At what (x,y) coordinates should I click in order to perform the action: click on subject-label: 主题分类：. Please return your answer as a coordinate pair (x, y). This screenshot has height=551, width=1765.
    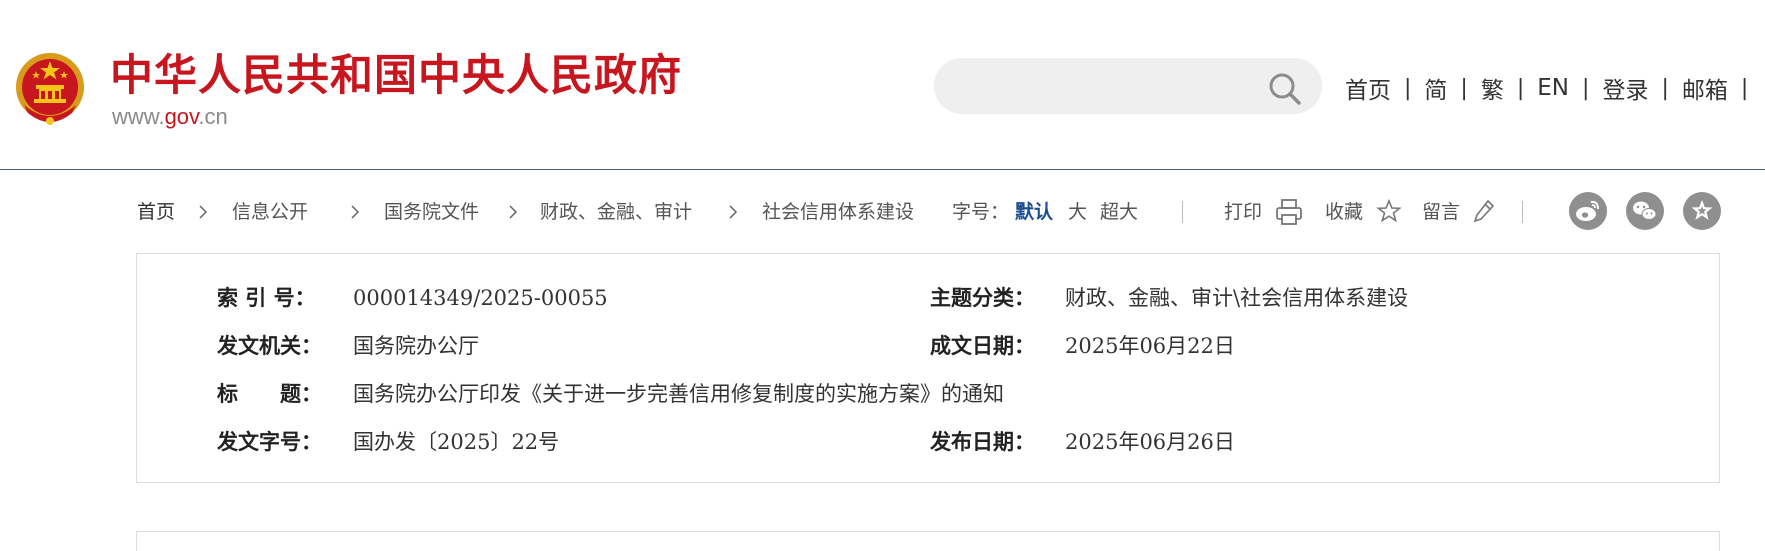
    Looking at the image, I should click on (982, 297).